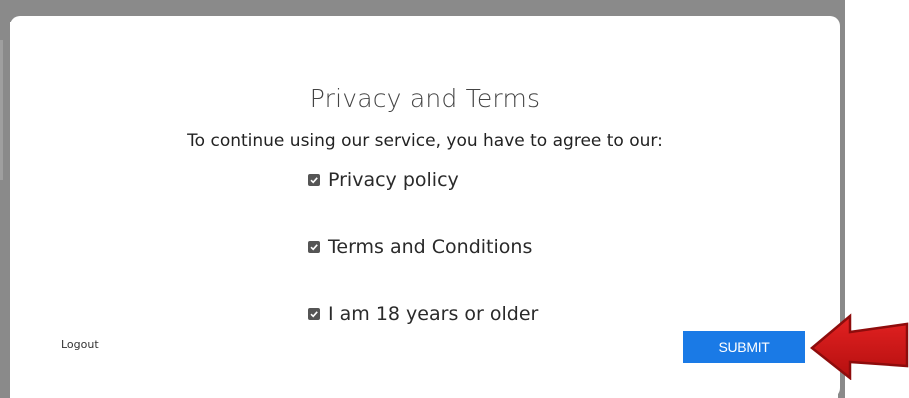 Image resolution: width=909 pixels, height=398 pixels. I want to click on dialog-title: Privacy and Terms, so click(425, 98).